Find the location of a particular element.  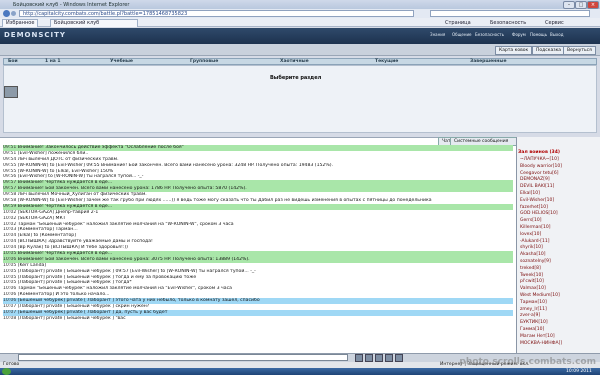

chat-timestamp: 10:03 is located at coordinates (9, 229).